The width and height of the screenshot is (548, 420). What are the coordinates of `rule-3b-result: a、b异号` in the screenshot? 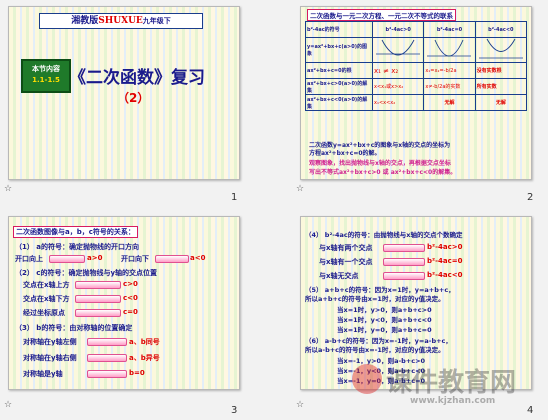 It's located at (144, 358).